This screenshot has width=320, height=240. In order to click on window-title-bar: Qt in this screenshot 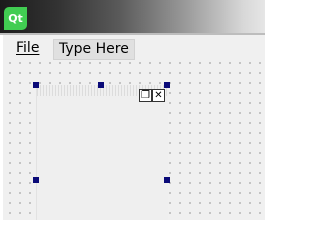, I will do `click(132, 16)`.